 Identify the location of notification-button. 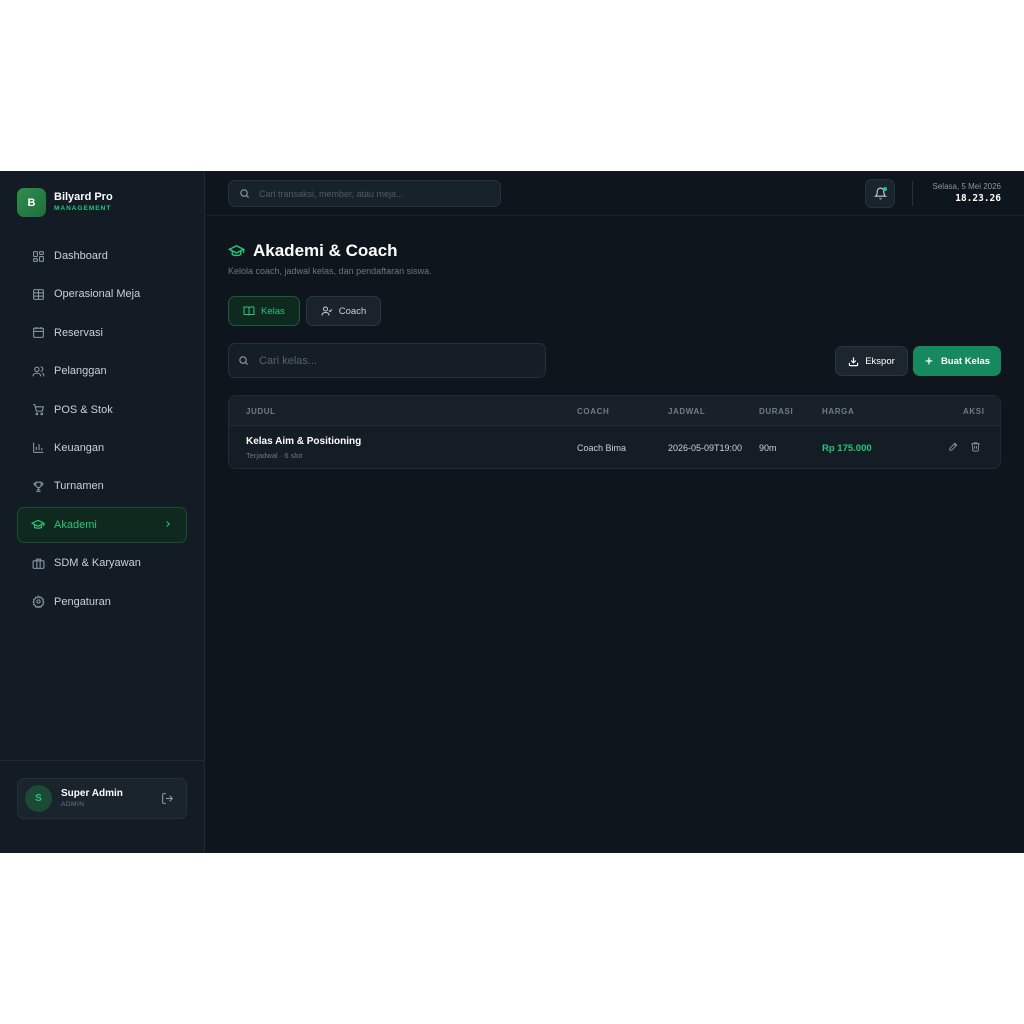
(880, 193).